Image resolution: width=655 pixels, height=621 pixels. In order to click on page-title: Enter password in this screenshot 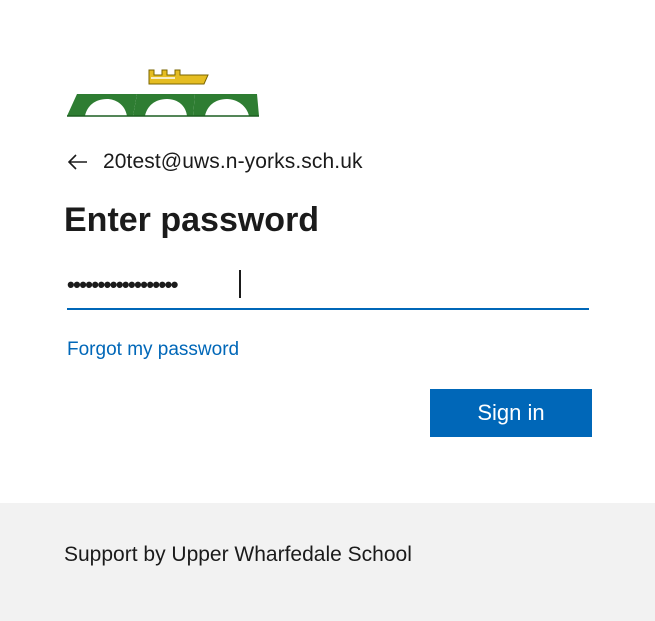, I will do `click(192, 220)`.